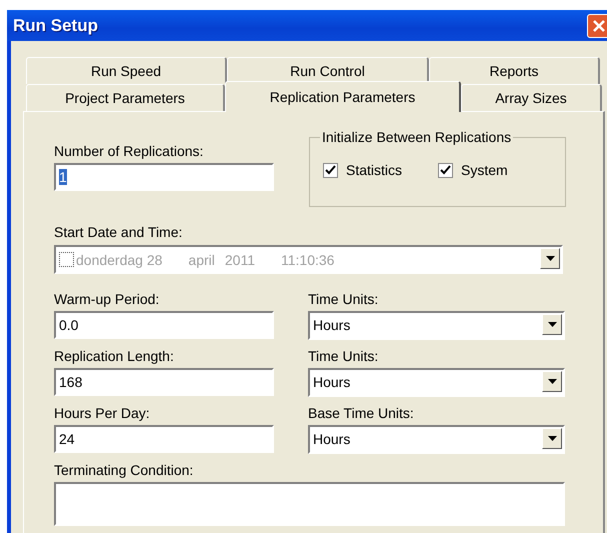  What do you see at coordinates (126, 70) in the screenshot?
I see `tab: Run Speed` at bounding box center [126, 70].